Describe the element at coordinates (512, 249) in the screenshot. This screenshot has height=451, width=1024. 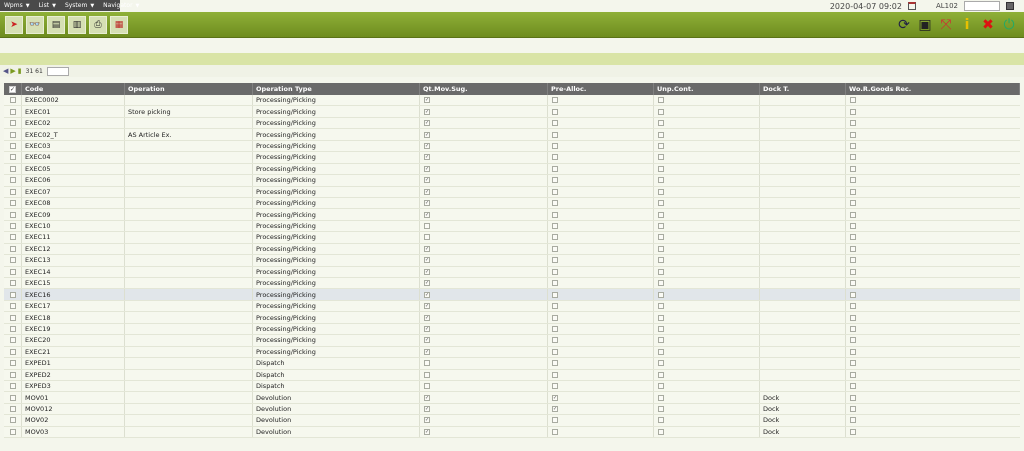
I see `table-row: EXEC12 Processing/Picking` at that location.